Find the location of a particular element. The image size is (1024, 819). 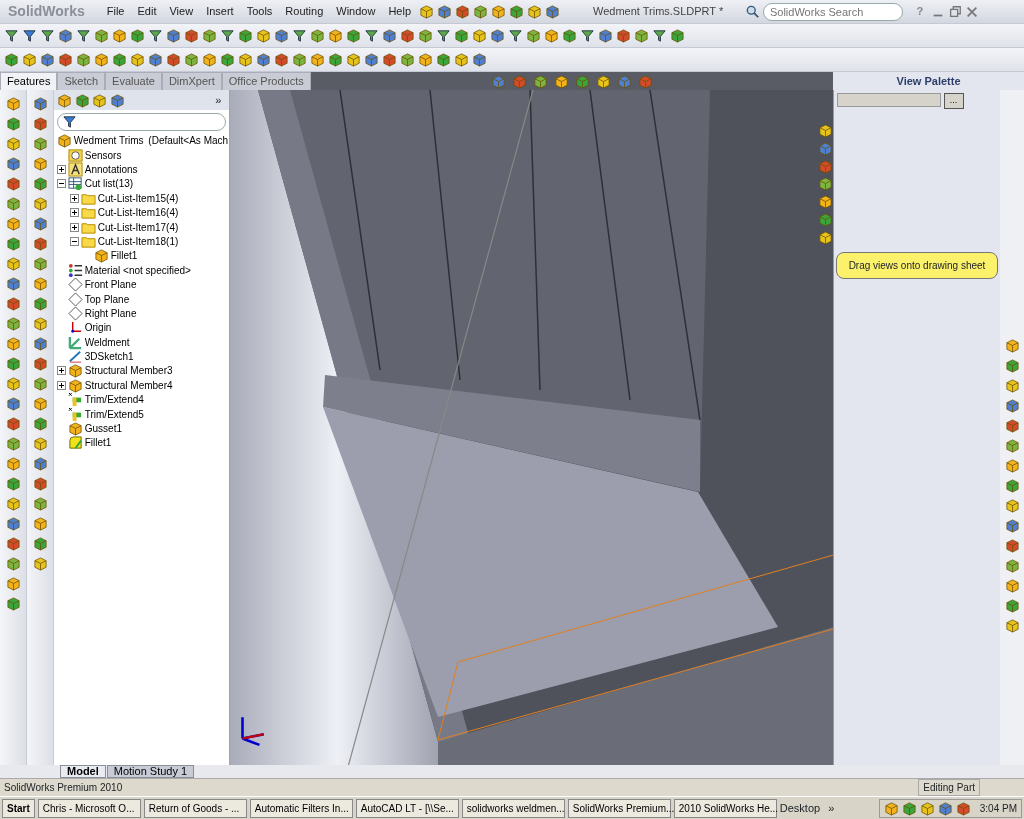

restore-icon is located at coordinates (955, 11).